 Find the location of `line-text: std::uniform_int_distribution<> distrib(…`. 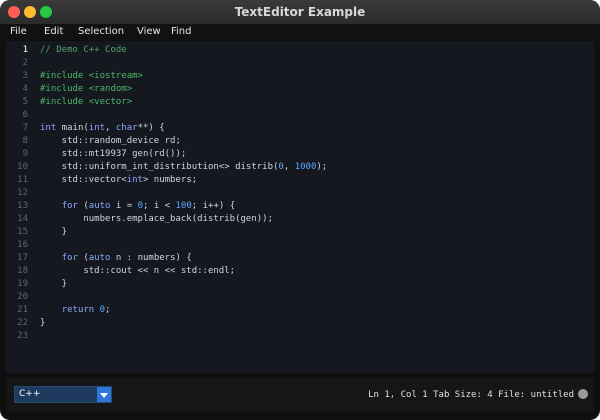

line-text: std::uniform_int_distribution<> distrib(… is located at coordinates (184, 167).